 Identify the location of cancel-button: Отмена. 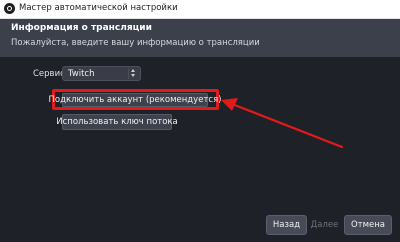
(368, 225).